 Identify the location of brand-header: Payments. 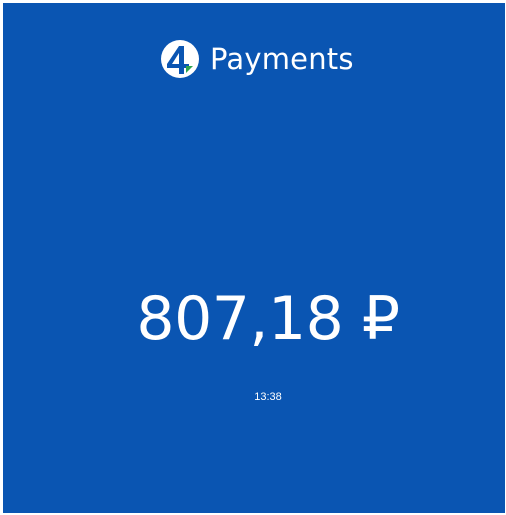
(257, 59).